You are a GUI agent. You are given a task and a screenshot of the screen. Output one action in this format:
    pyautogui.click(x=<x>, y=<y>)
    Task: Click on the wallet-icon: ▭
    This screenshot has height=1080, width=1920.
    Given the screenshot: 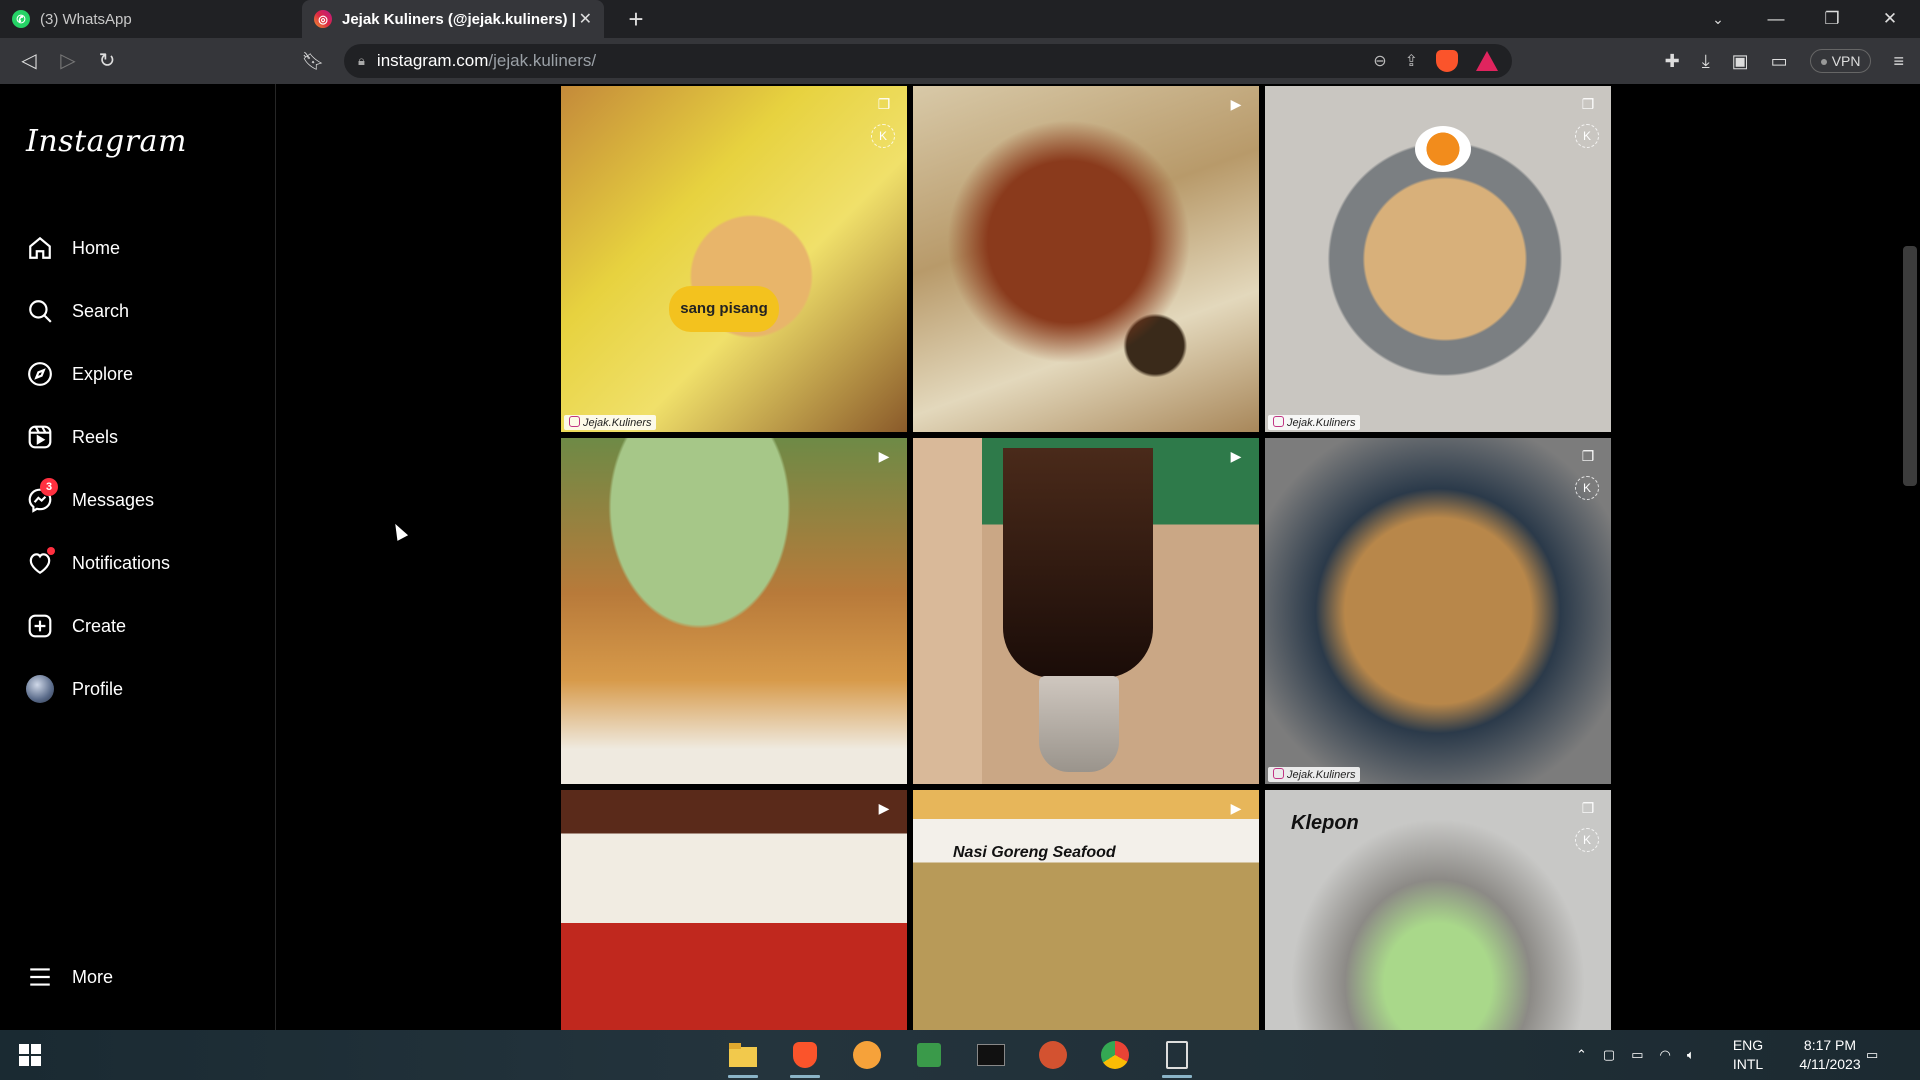 What is the action you would take?
    pyautogui.click(x=1779, y=61)
    